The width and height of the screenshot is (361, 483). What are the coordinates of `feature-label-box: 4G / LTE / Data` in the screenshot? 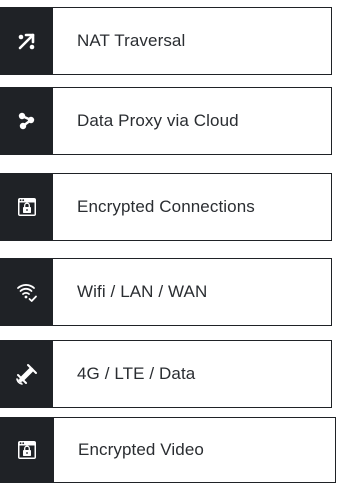 It's located at (192, 374).